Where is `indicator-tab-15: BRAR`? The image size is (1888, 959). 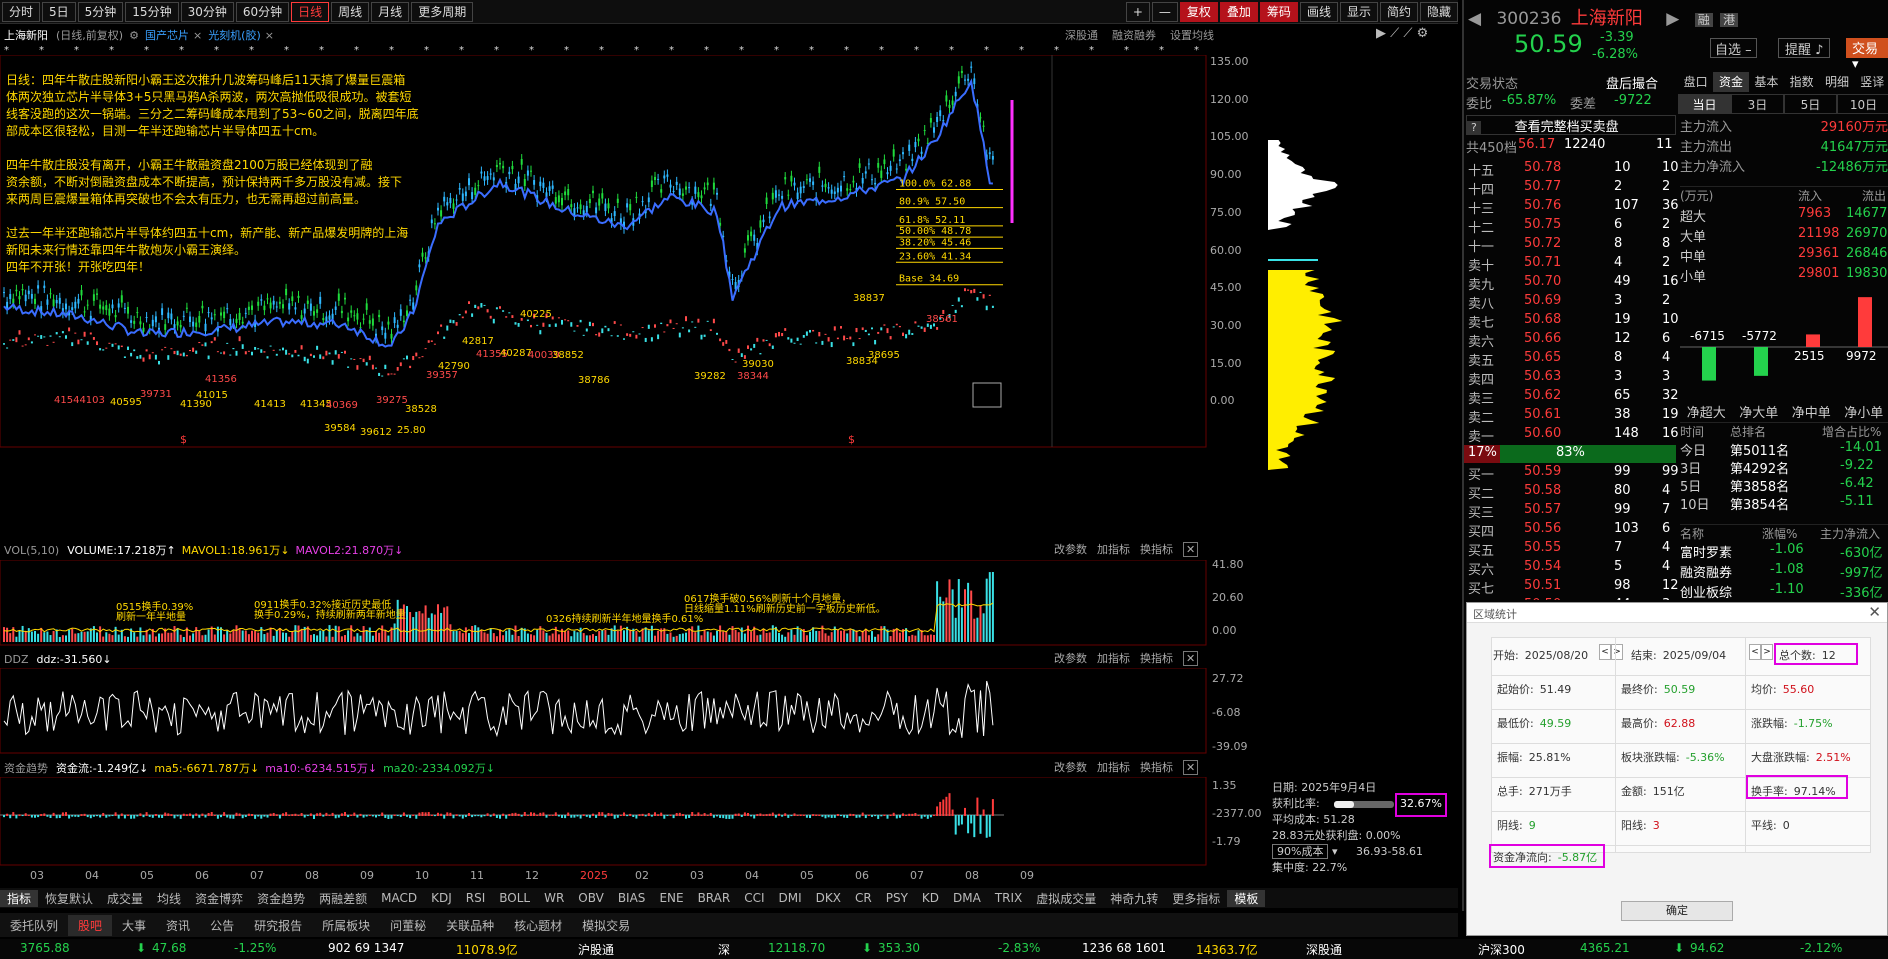 indicator-tab-15: BRAR is located at coordinates (714, 898).